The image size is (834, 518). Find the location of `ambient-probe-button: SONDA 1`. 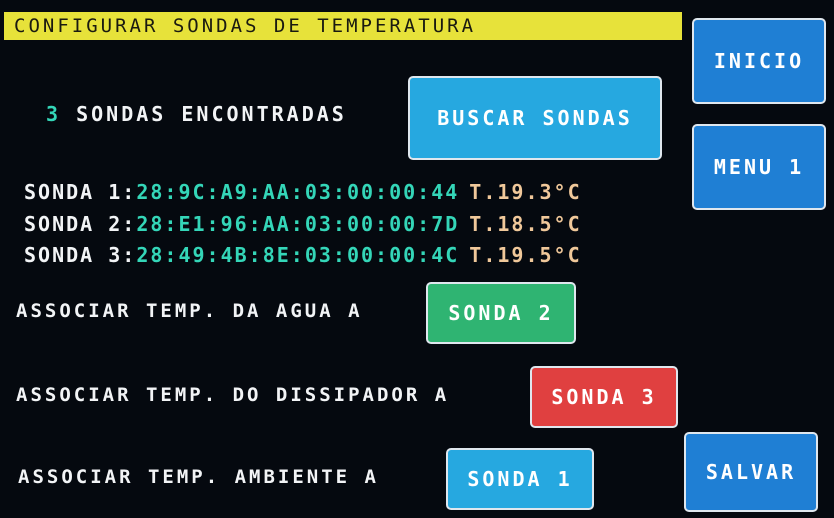

ambient-probe-button: SONDA 1 is located at coordinates (520, 479).